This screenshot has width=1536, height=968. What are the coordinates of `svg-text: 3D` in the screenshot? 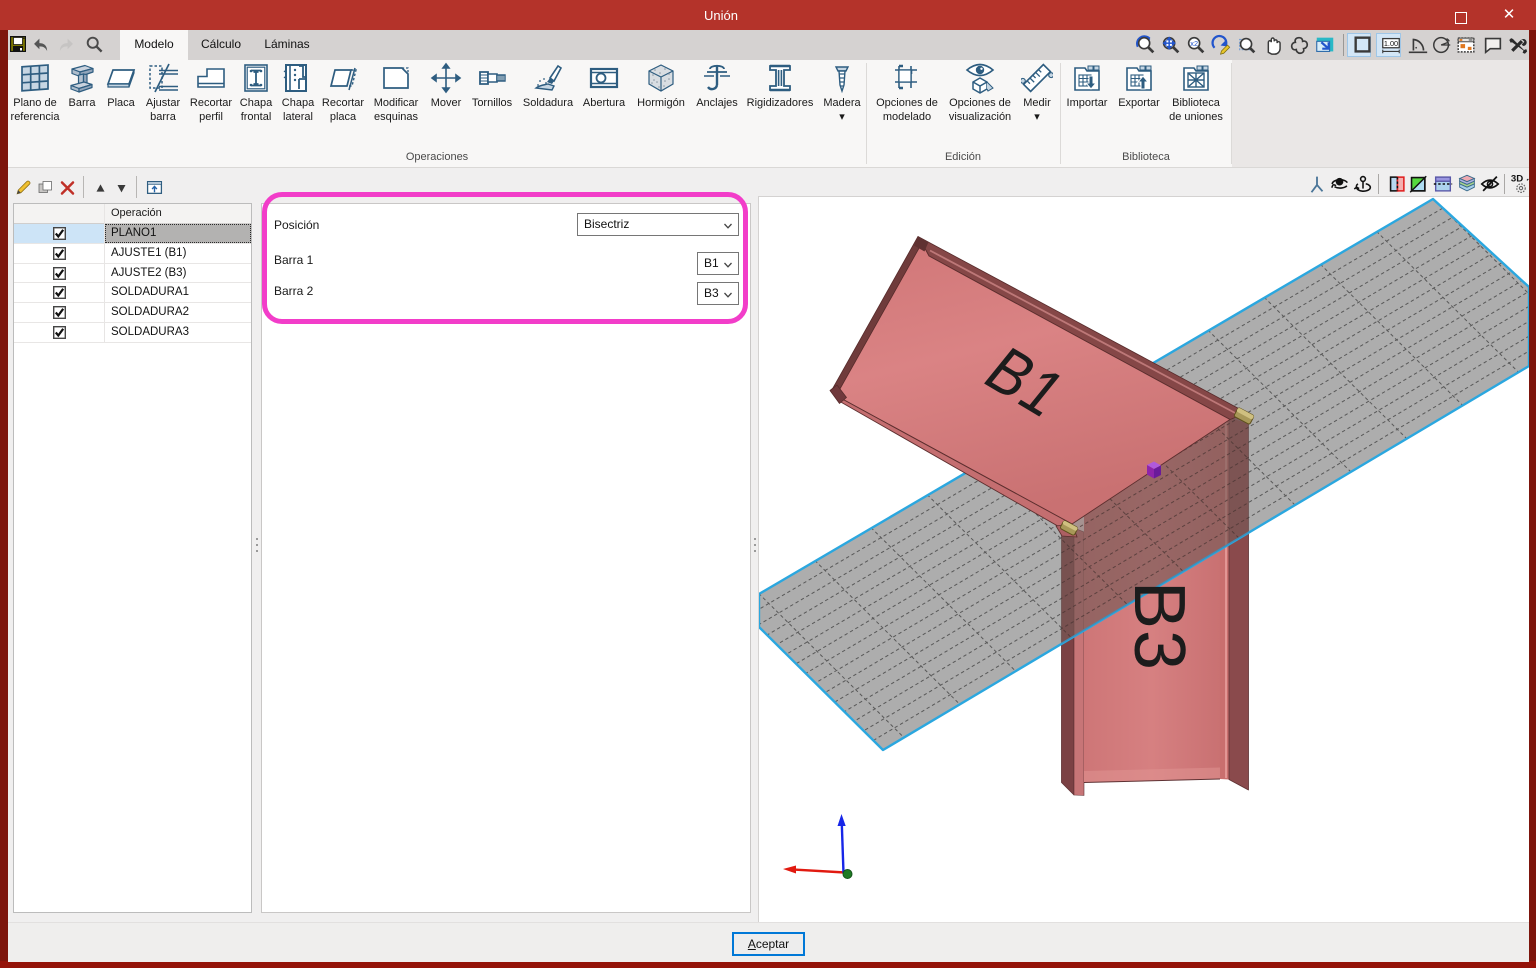 It's located at (1517, 179).